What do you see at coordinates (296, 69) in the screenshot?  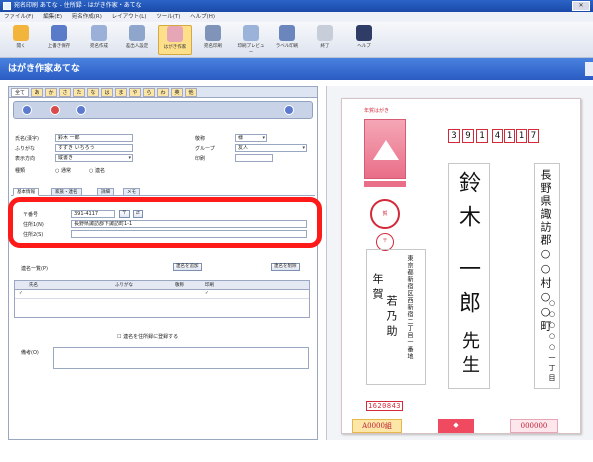 I see `app-header: はがき作家あてな` at bounding box center [296, 69].